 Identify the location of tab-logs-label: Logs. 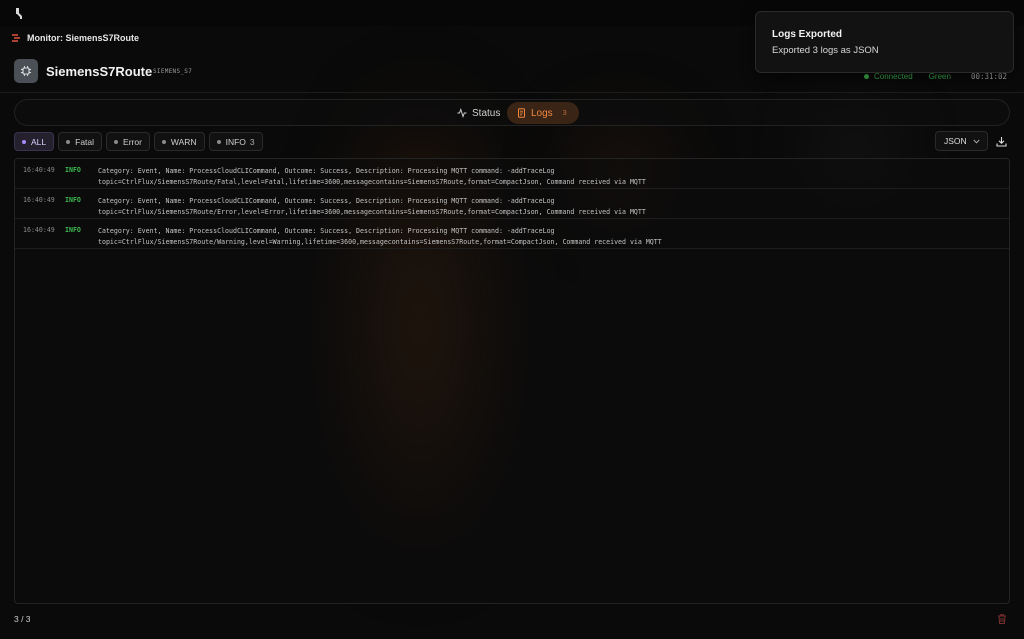
(542, 113).